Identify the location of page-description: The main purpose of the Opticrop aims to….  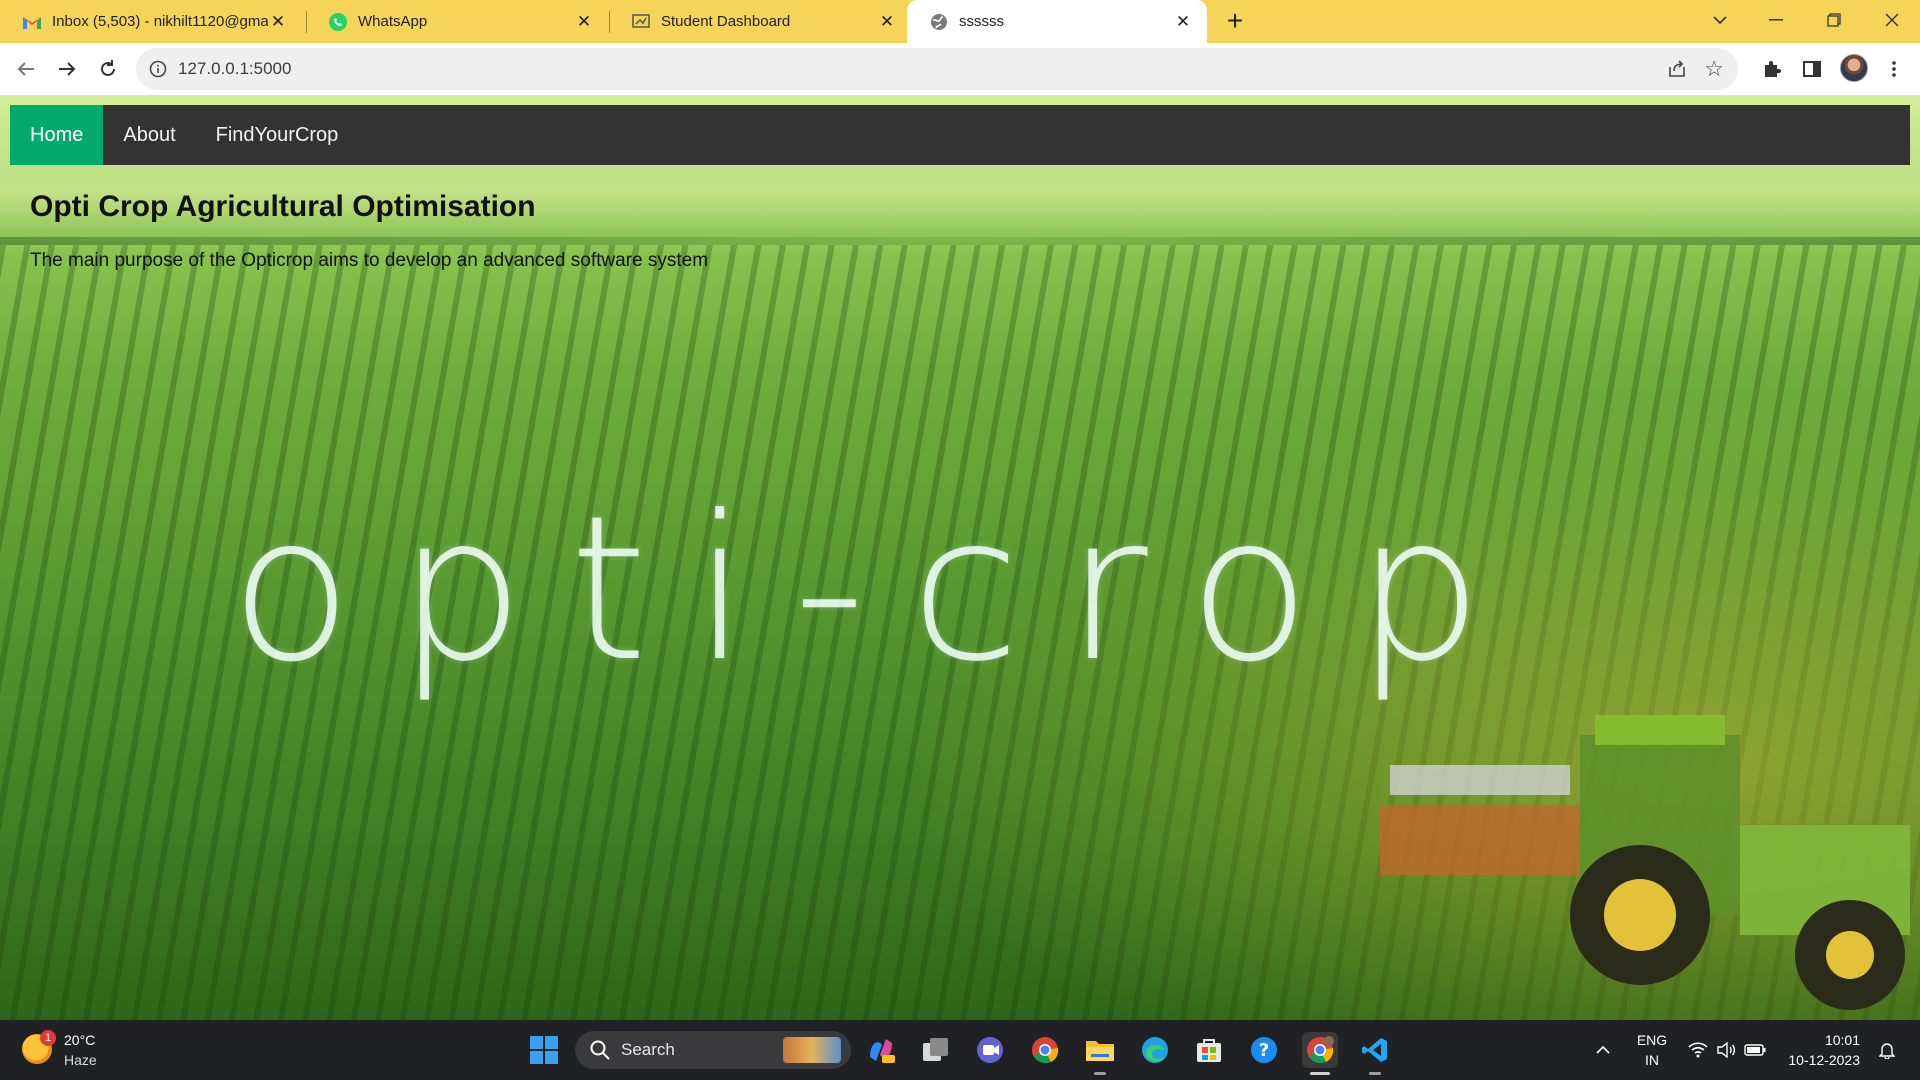
(369, 260).